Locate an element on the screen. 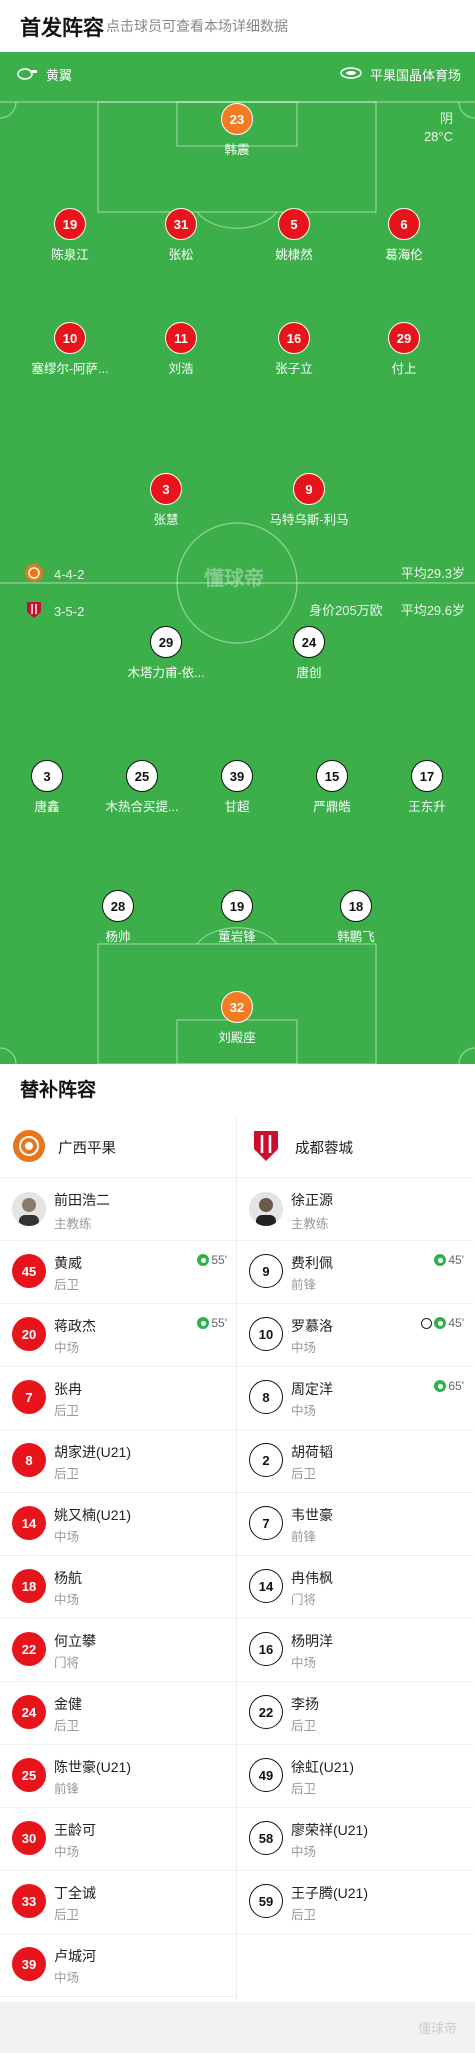 The width and height of the screenshot is (475, 2053). lineup-player: 24 唐创 is located at coordinates (309, 653).